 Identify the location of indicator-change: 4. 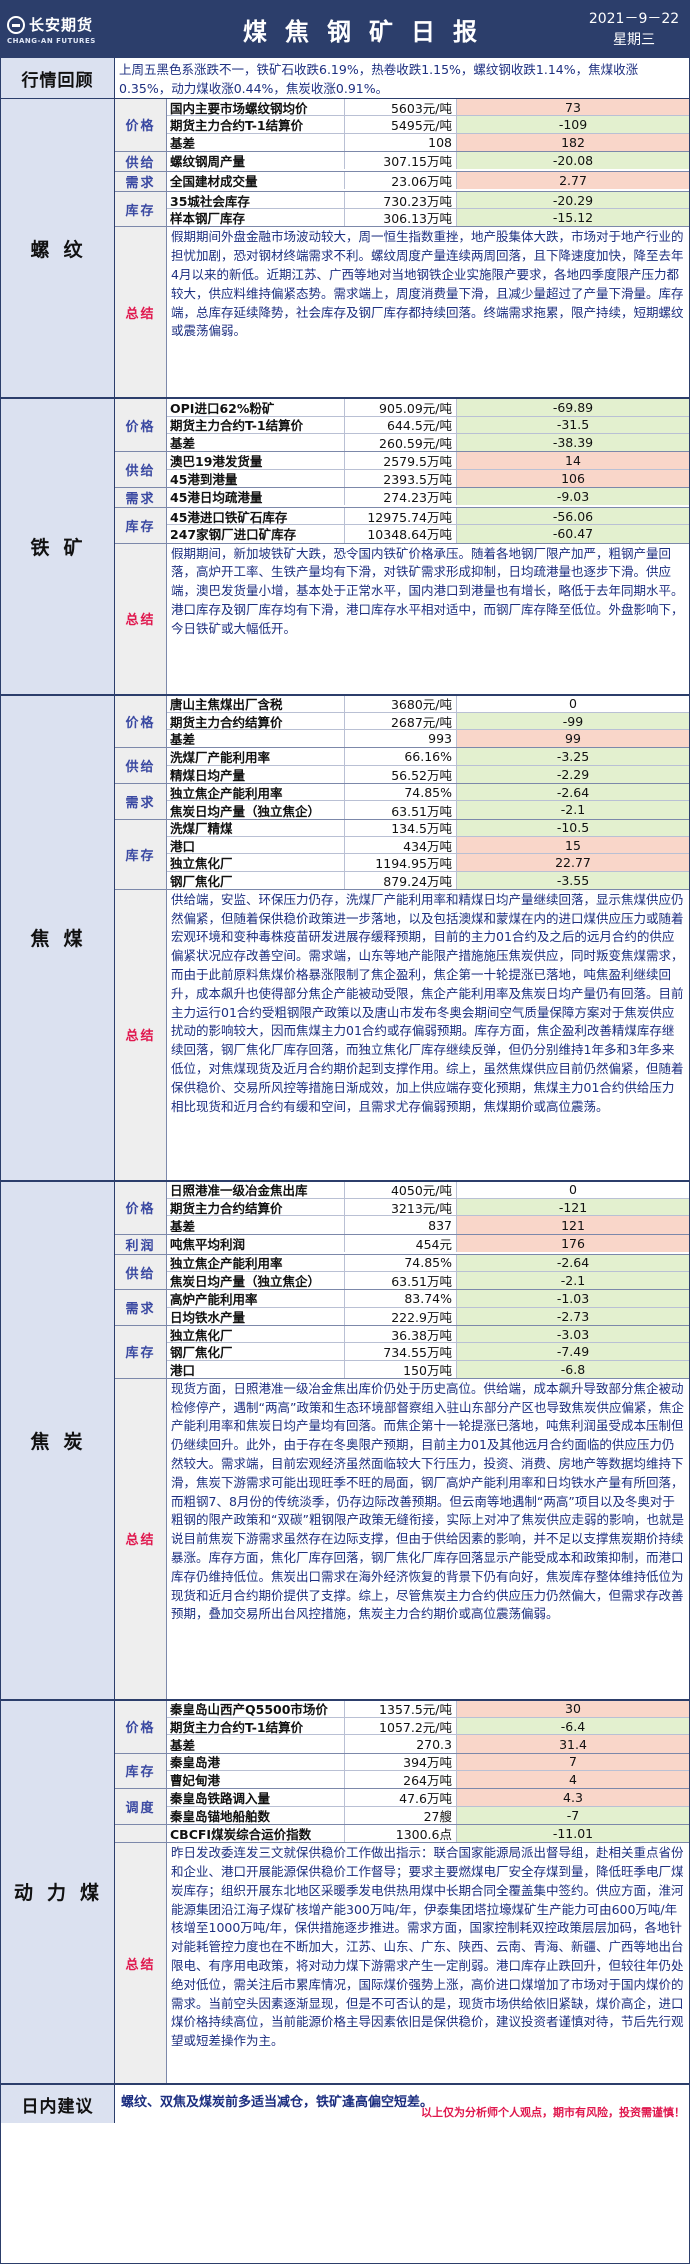
(573, 1779).